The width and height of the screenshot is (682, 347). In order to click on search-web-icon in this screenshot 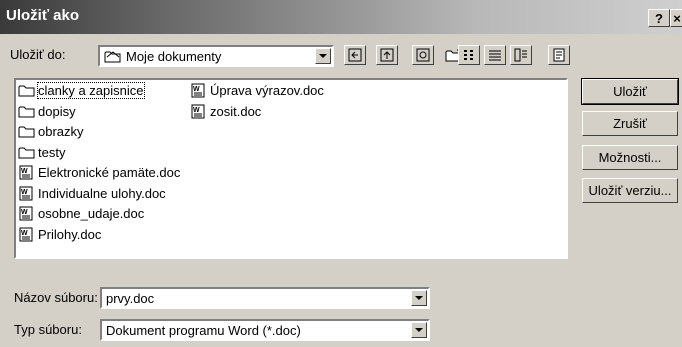, I will do `click(423, 55)`.